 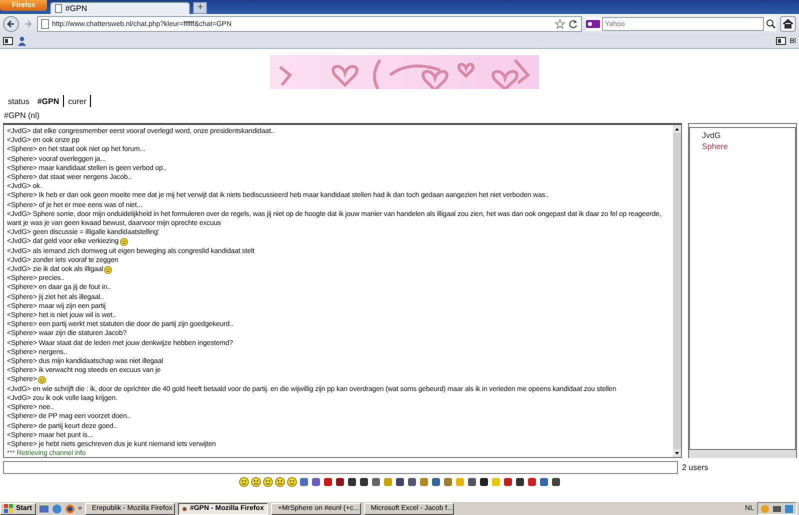 I want to click on tab-title: #GPN, so click(x=76, y=8).